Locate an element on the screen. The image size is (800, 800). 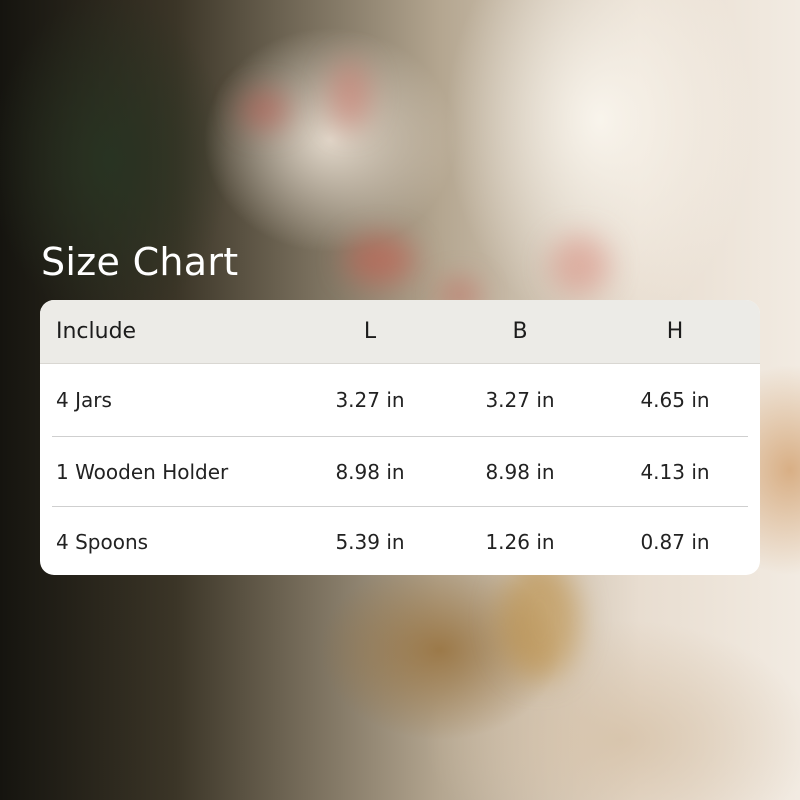
item-name-cell: 4 Jars is located at coordinates (84, 400).